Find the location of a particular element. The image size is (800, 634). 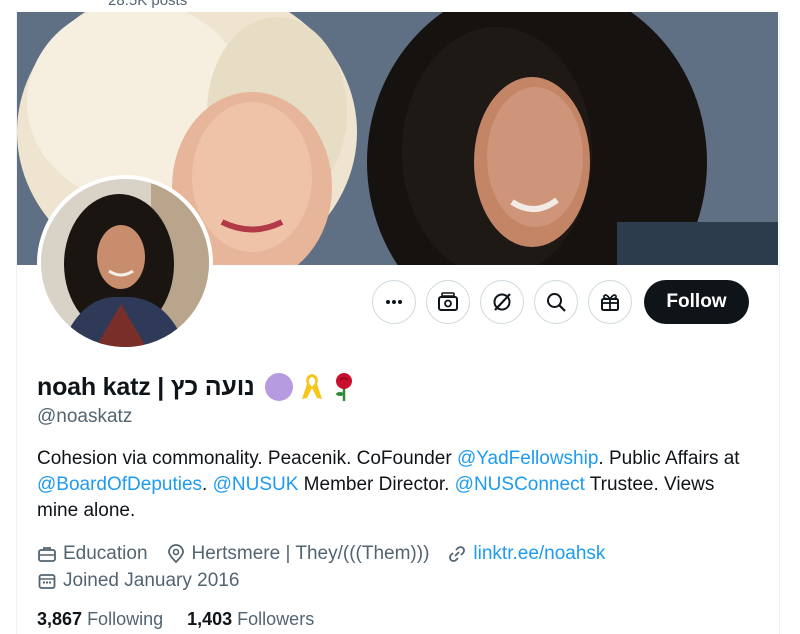

purple-circle-badge is located at coordinates (278, 387).